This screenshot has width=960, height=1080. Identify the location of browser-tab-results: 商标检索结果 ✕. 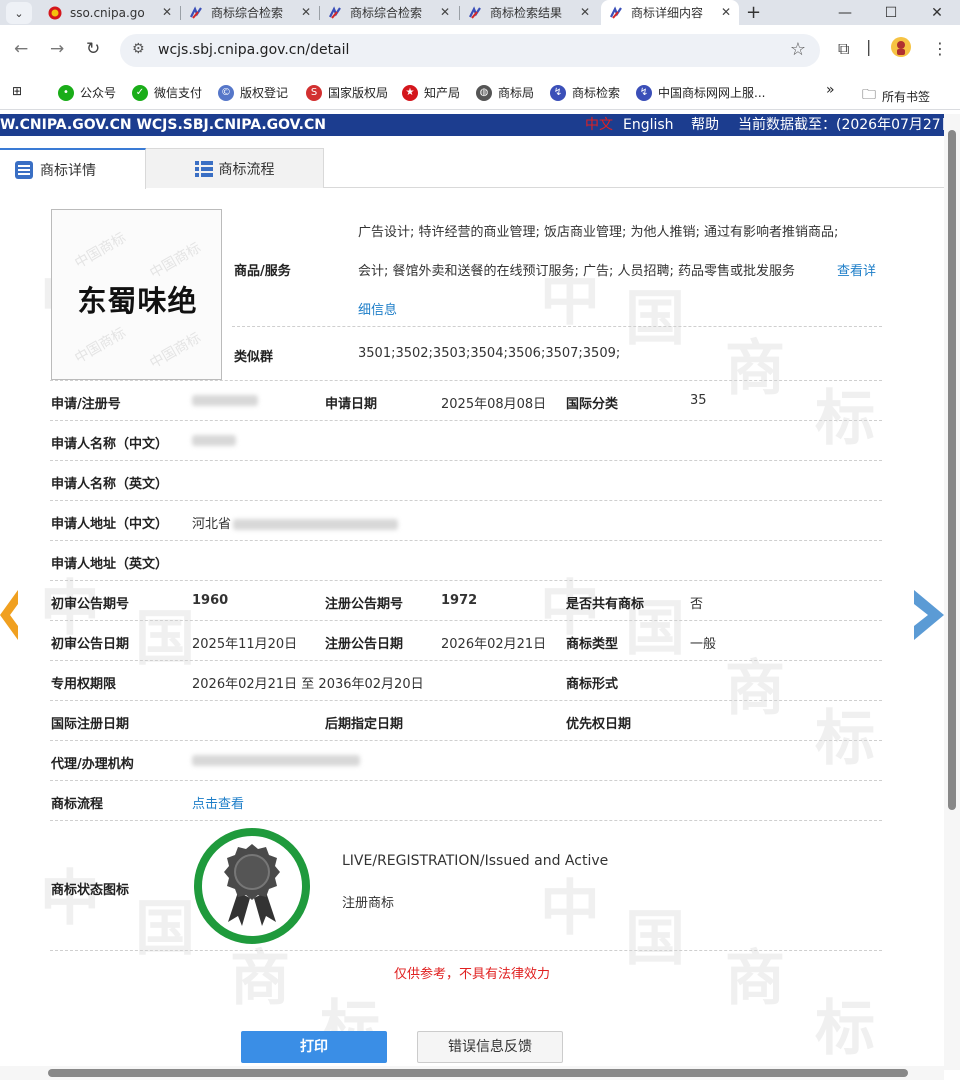
(529, 12).